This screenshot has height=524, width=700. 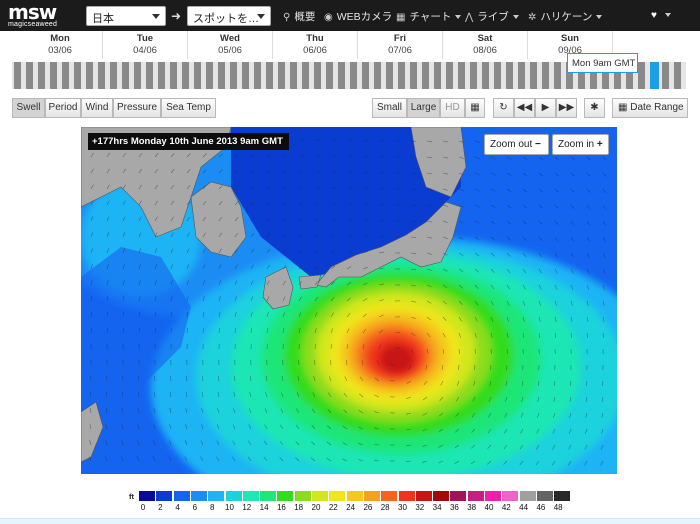 What do you see at coordinates (469, 17) in the screenshot?
I see `activity-icon: ⋀` at bounding box center [469, 17].